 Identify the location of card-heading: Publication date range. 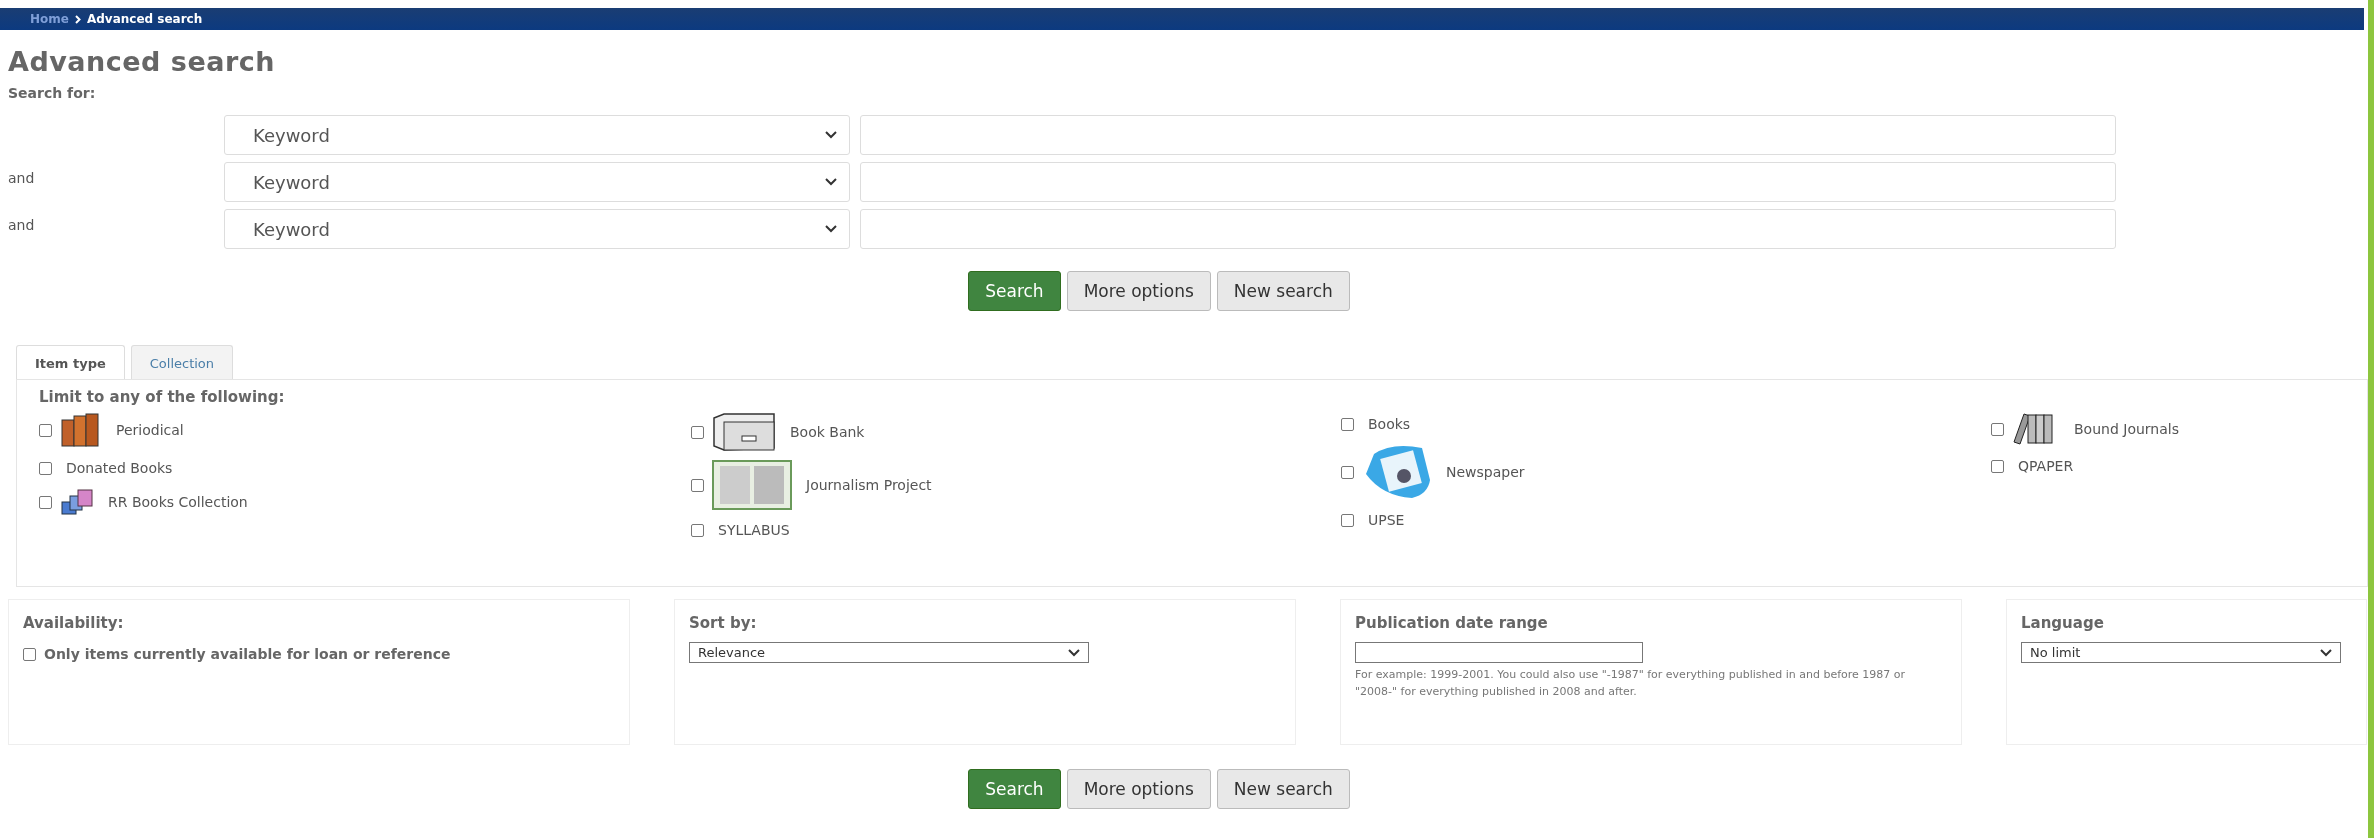
(1452, 623).